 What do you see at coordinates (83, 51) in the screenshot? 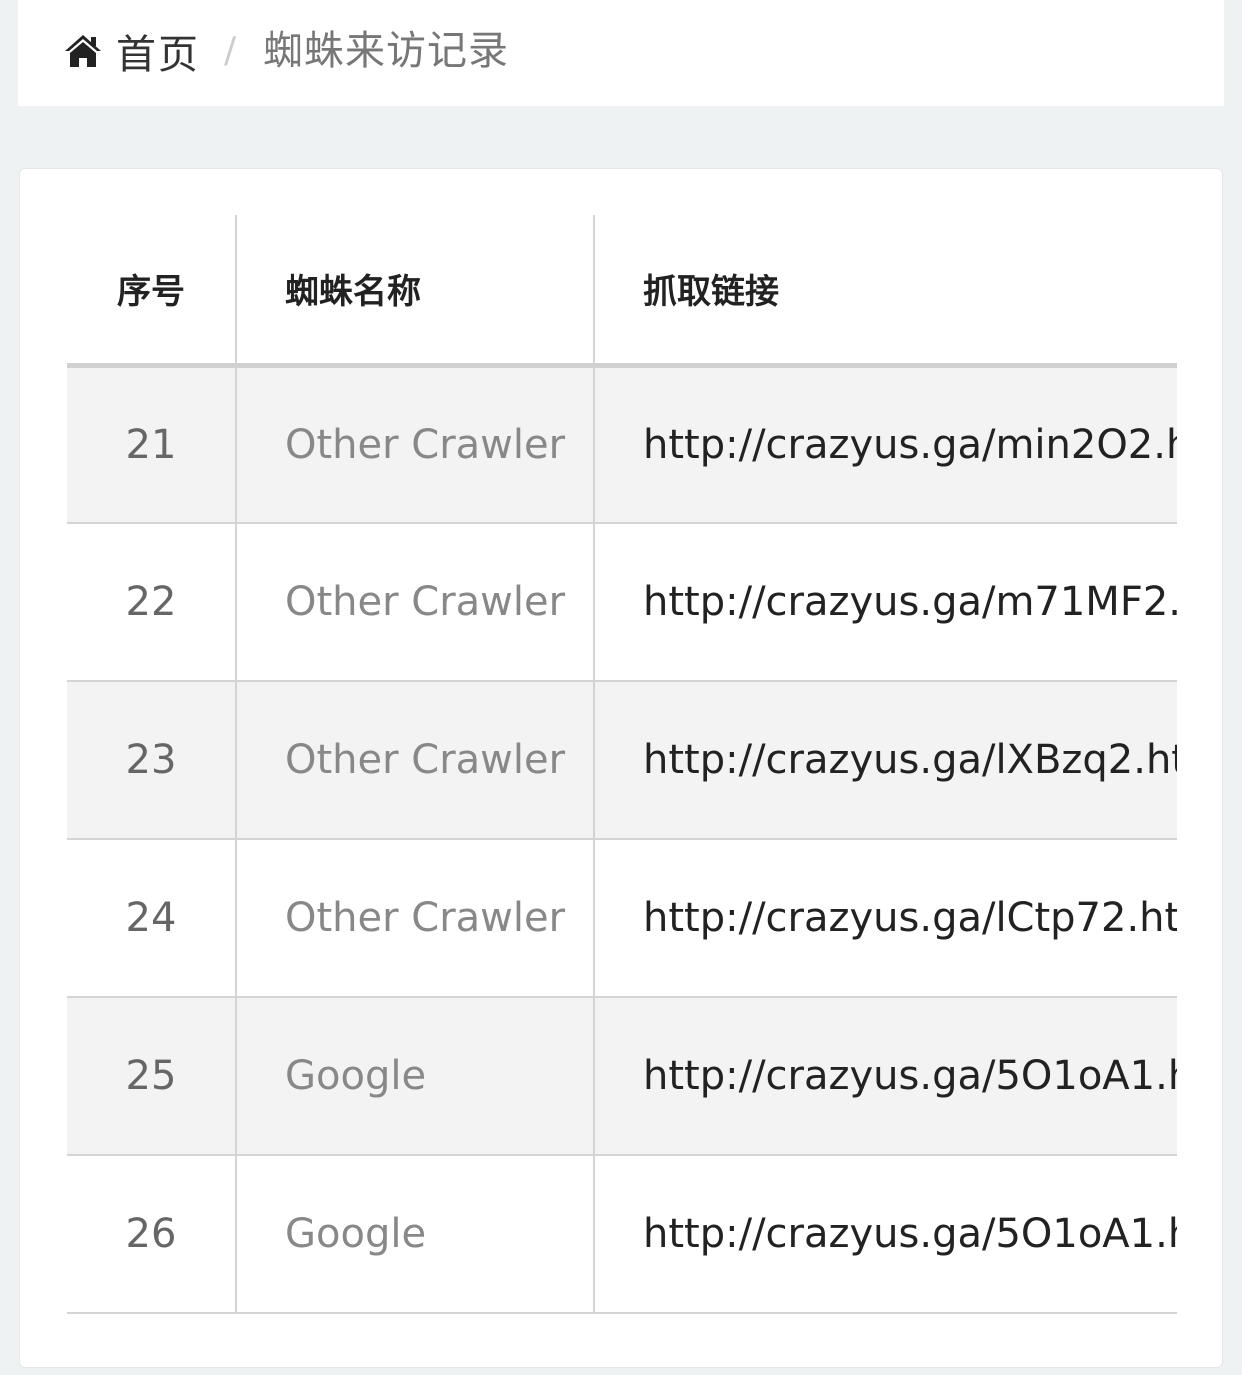
I see `home-icon` at bounding box center [83, 51].